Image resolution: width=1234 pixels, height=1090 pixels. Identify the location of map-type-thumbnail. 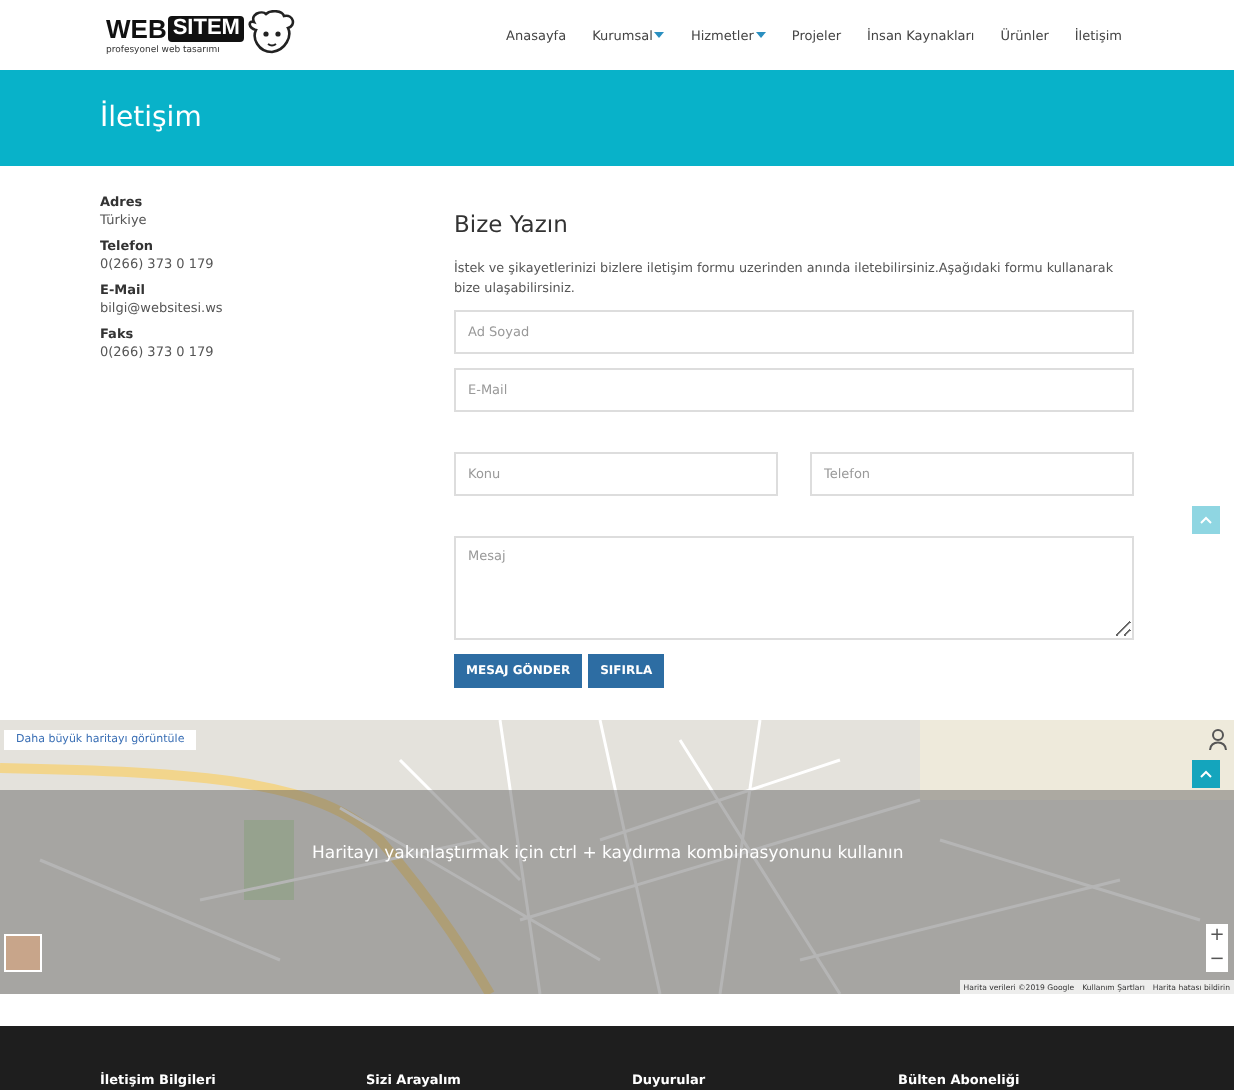
(23, 953).